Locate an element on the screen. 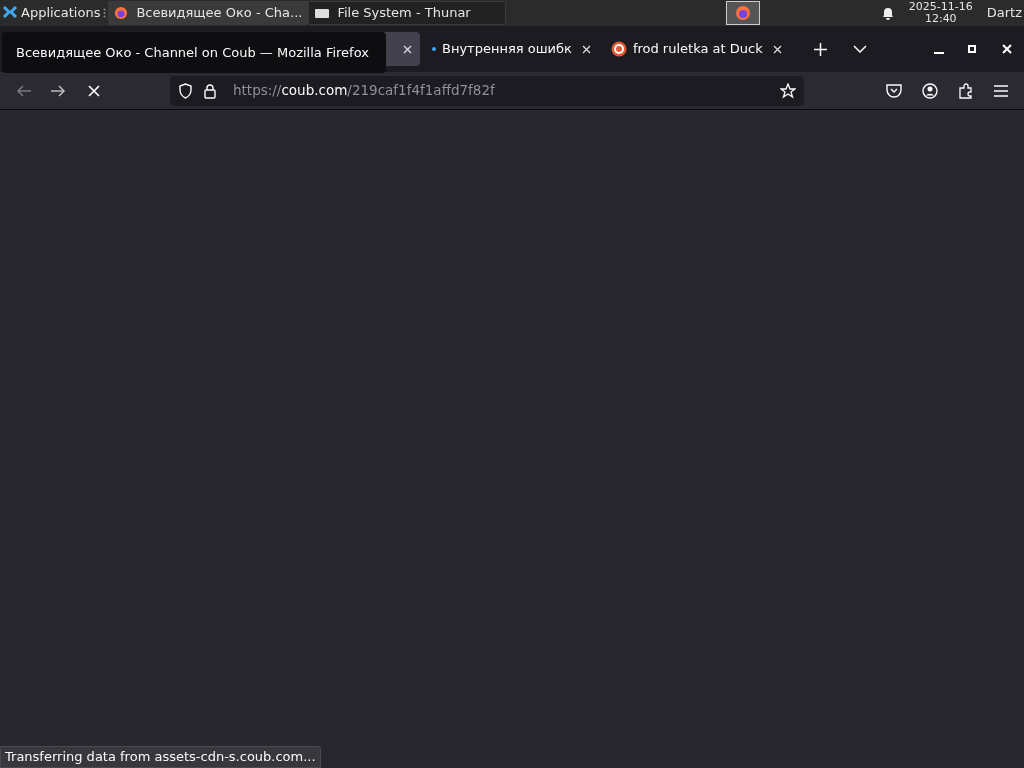 The width and height of the screenshot is (1024, 768). clock: 2025-11-16 12:40 is located at coordinates (940, 13).